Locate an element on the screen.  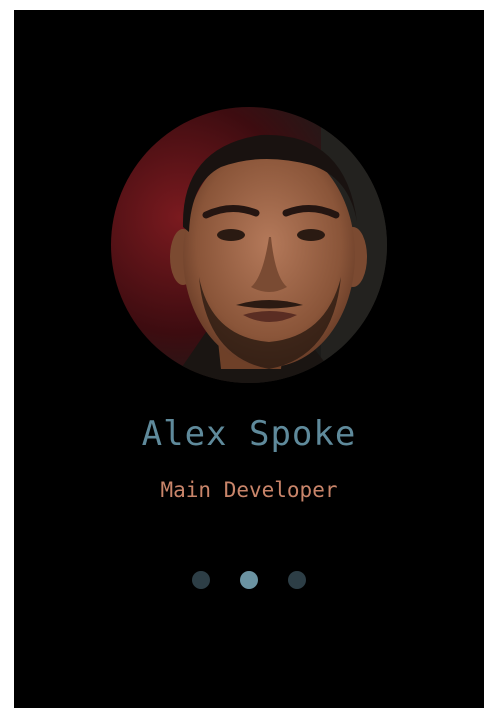
carousel-dots is located at coordinates (249, 580).